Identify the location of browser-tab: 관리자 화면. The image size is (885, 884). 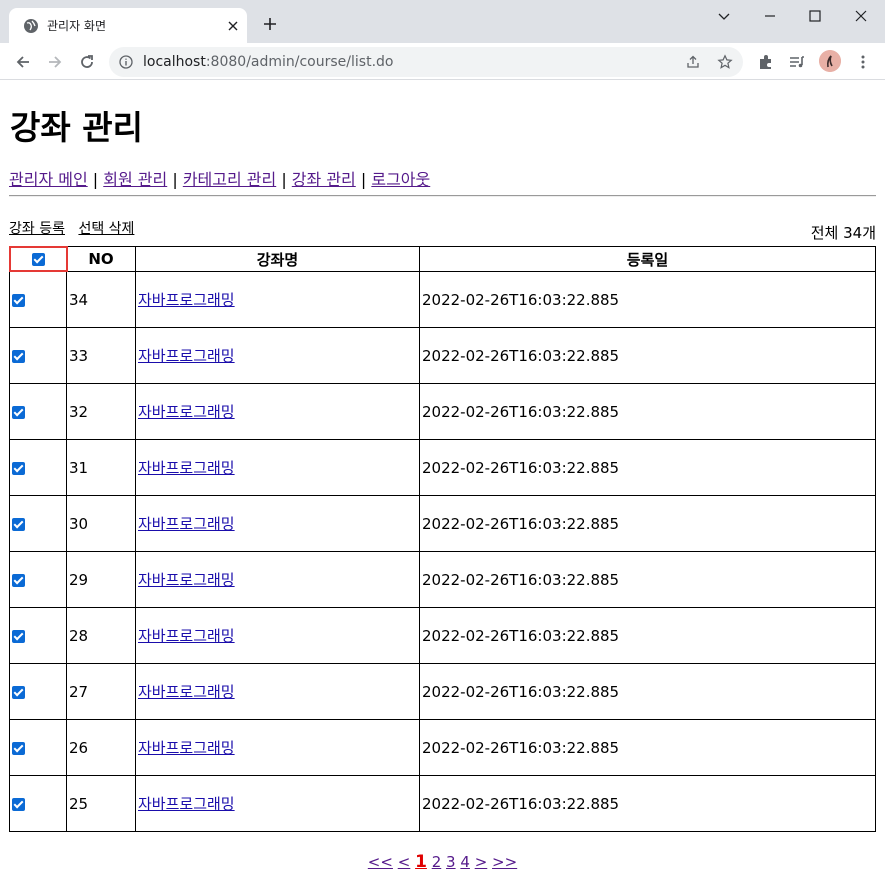
(128, 25).